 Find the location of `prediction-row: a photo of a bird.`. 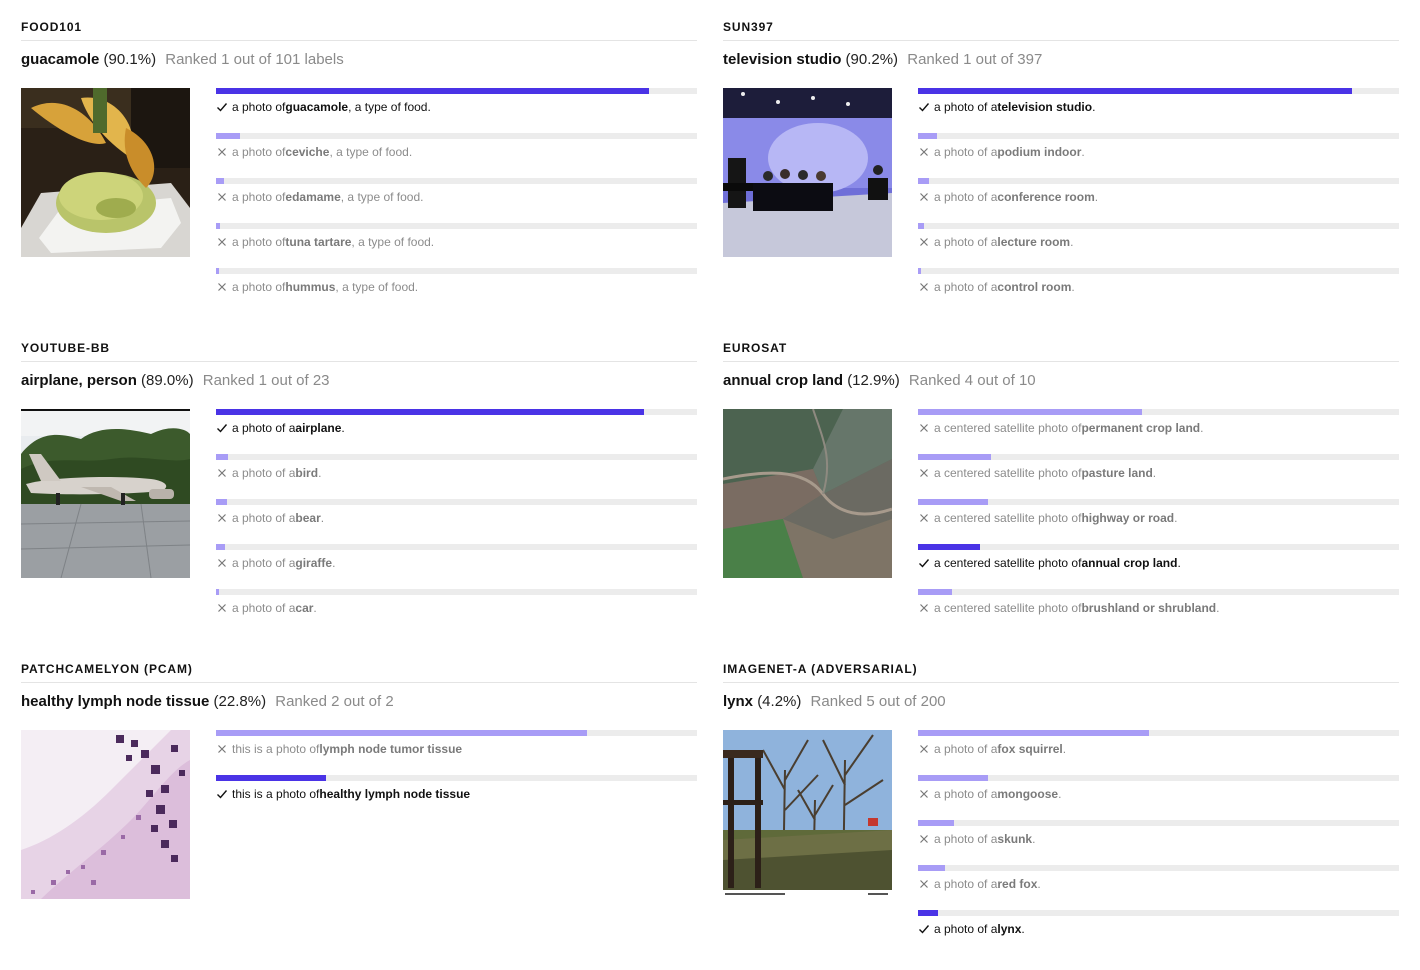

prediction-row: a photo of a bird. is located at coordinates (456, 474).